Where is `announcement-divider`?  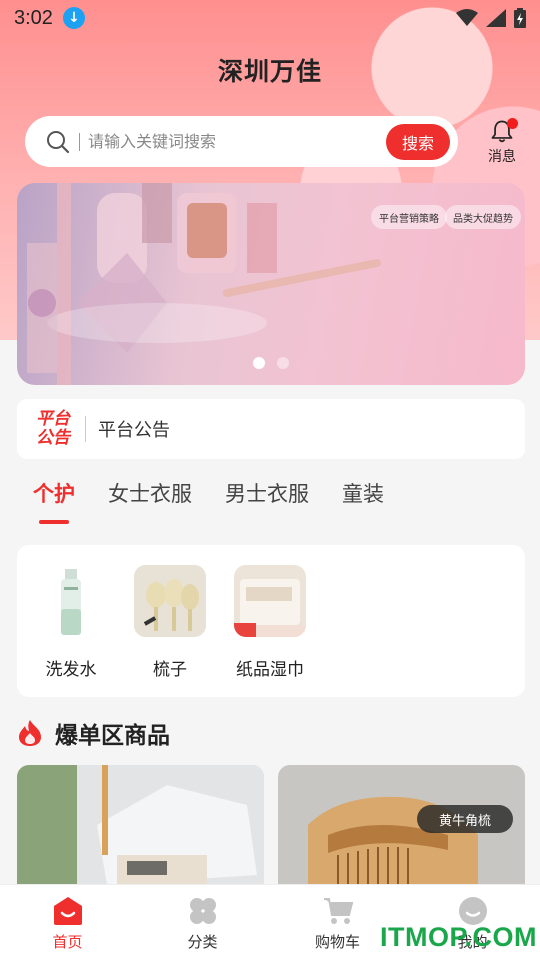 announcement-divider is located at coordinates (85, 429).